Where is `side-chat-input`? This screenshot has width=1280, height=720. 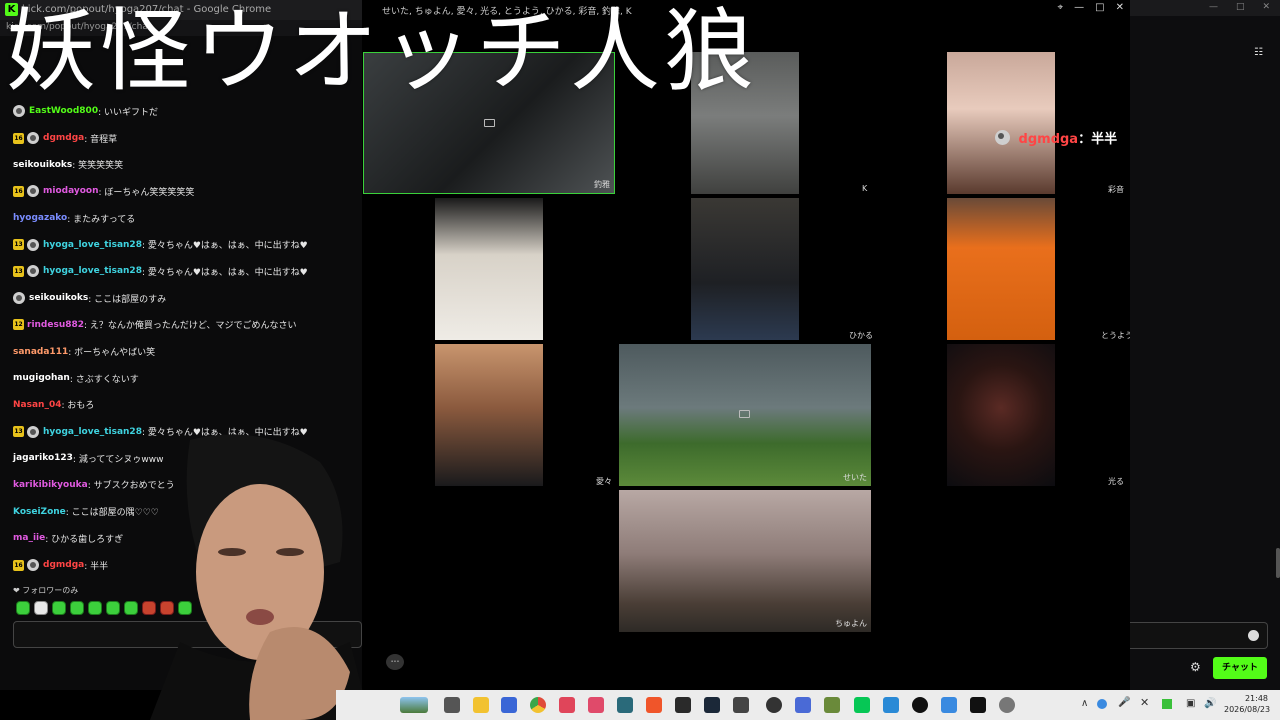 side-chat-input is located at coordinates (1199, 635).